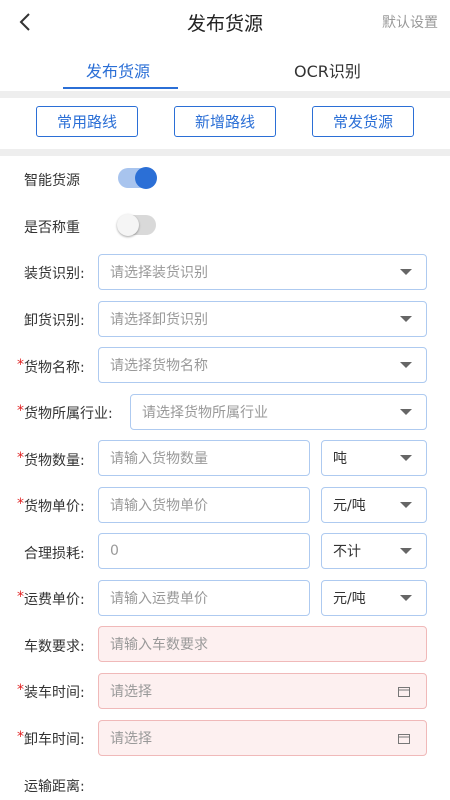 This screenshot has width=450, height=800. Describe the element at coordinates (54, 461) in the screenshot. I see `goods-qty-label: 货物数量:` at that location.